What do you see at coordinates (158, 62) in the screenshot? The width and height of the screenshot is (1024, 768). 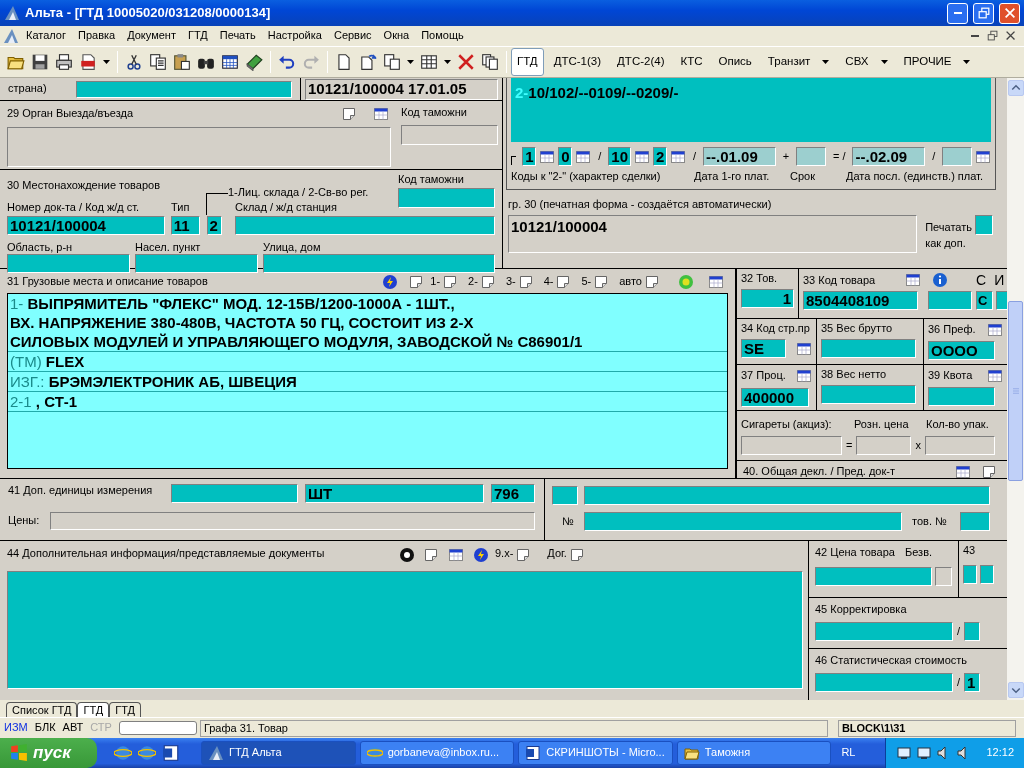 I see `copy-icon` at bounding box center [158, 62].